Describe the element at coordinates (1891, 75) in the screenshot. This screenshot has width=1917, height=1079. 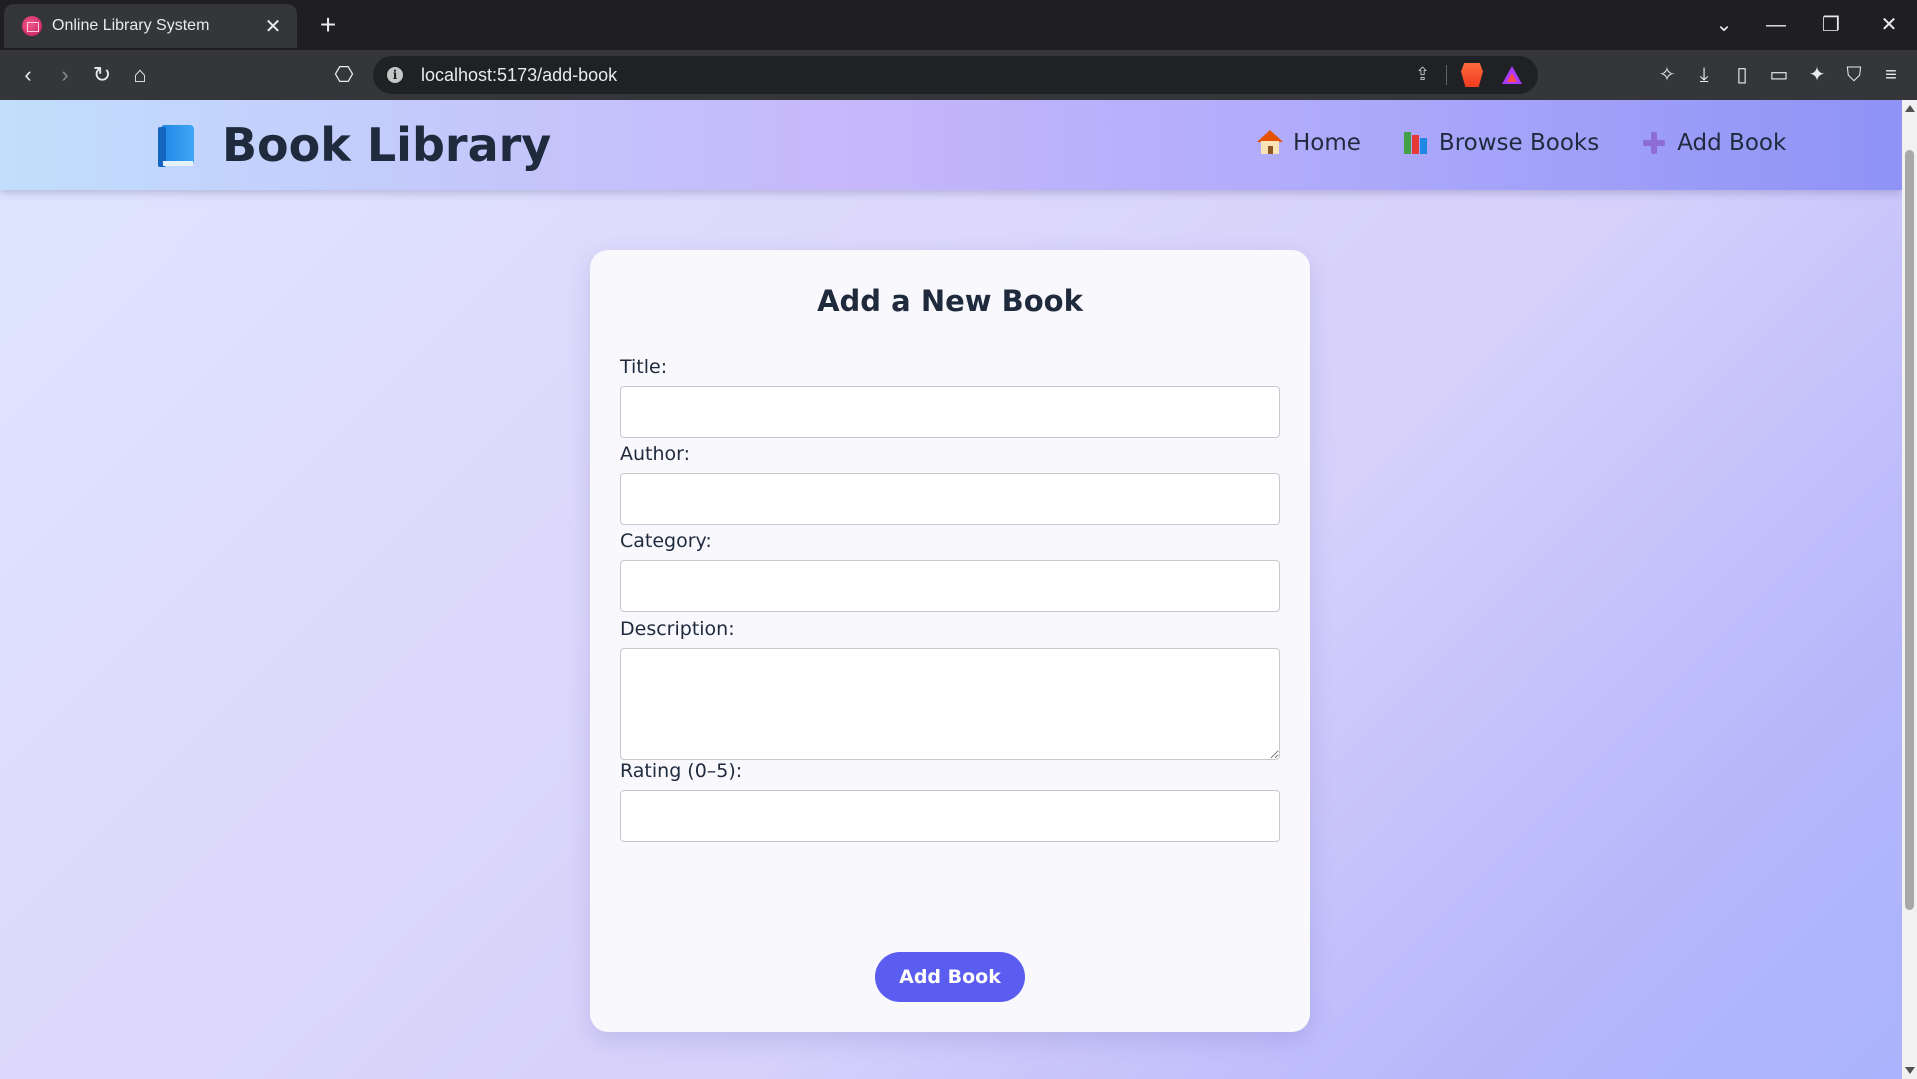
I see `menu-icon: ≡` at that location.